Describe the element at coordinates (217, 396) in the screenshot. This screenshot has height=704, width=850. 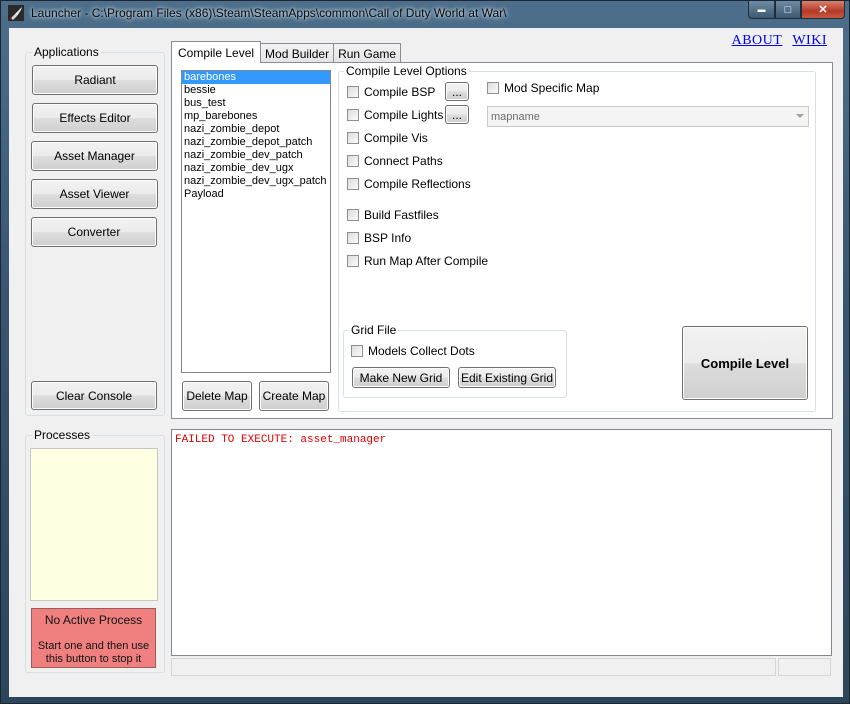
I see `delete-map-button: Delete Map` at that location.